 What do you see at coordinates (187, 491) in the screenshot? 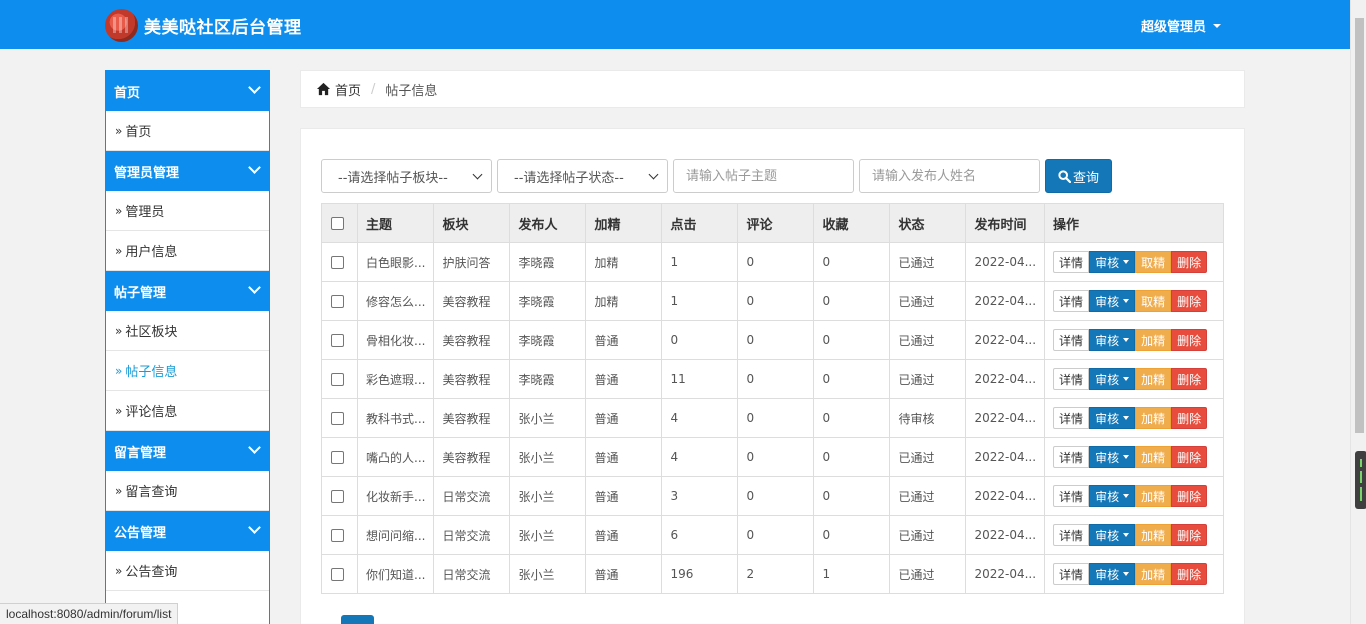
I see `sidebar-item-message-query: » 留言查询` at bounding box center [187, 491].